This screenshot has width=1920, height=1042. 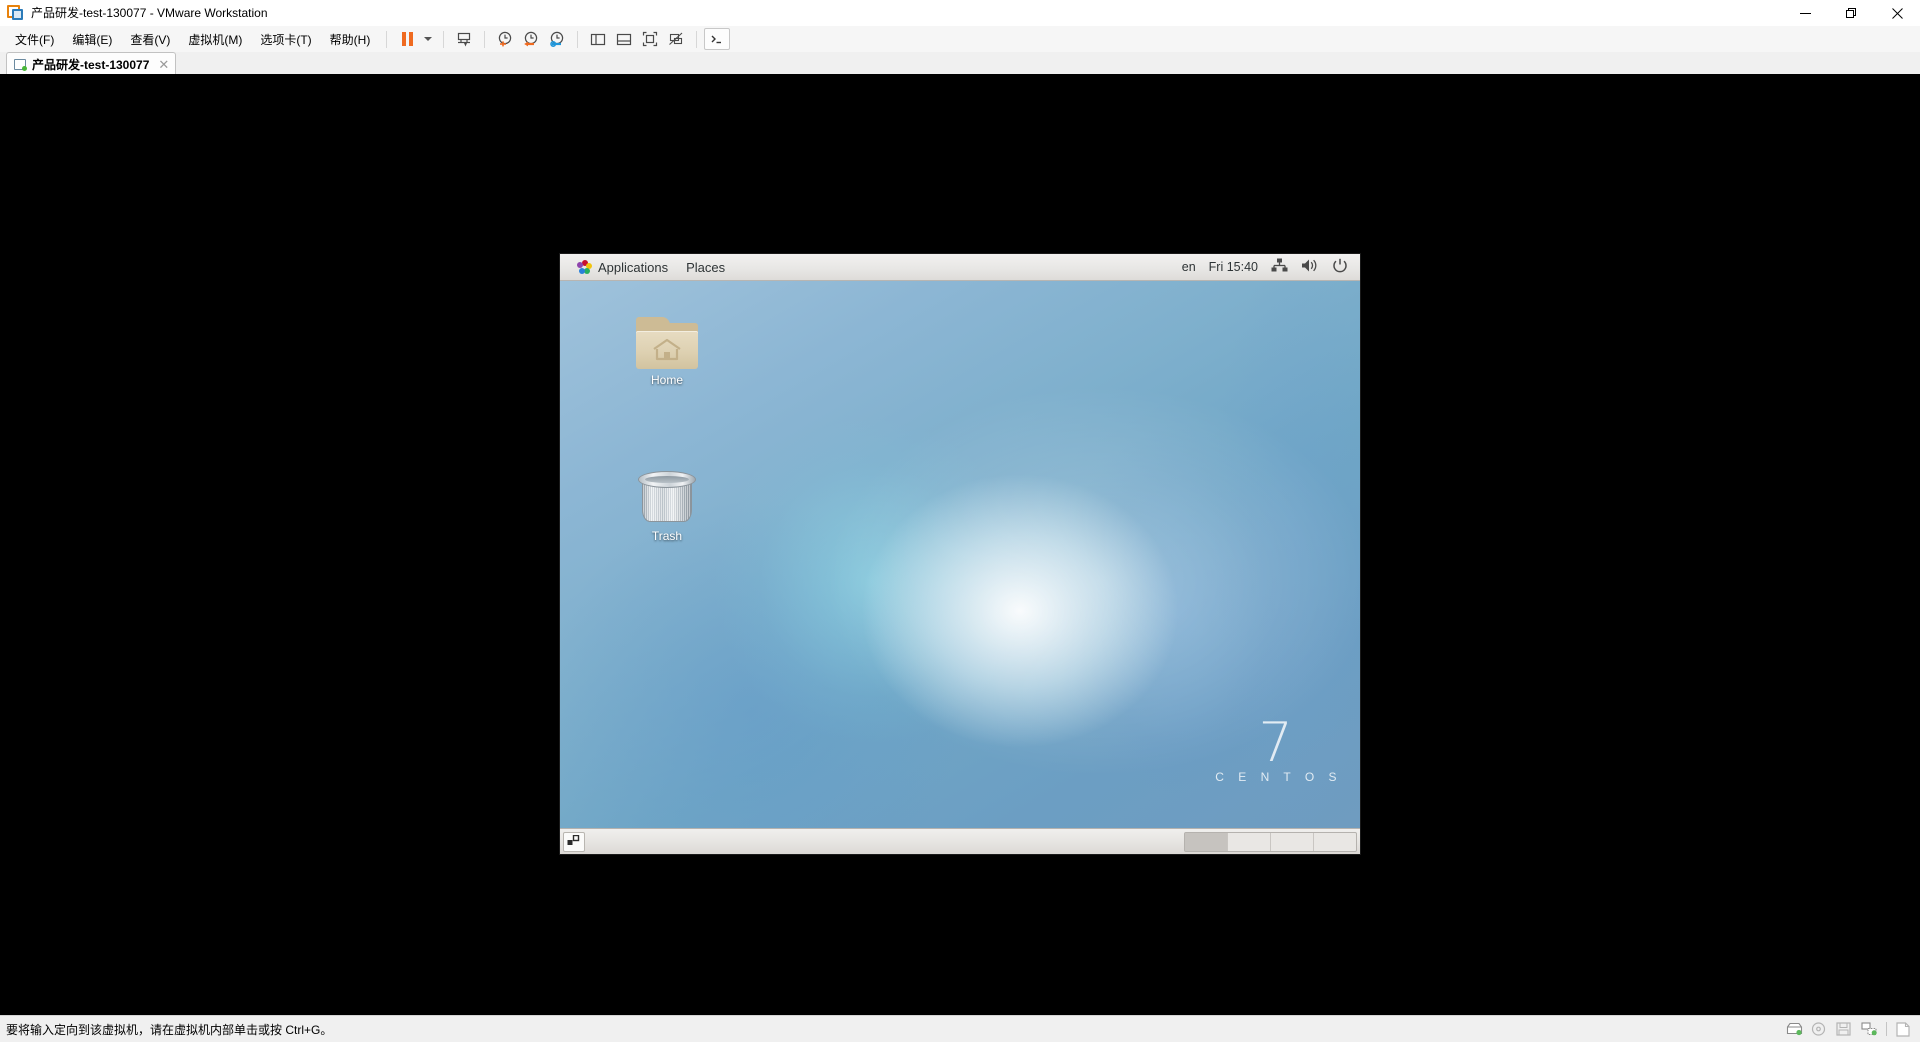 I want to click on menu-file: 文件(F), so click(x=34, y=39).